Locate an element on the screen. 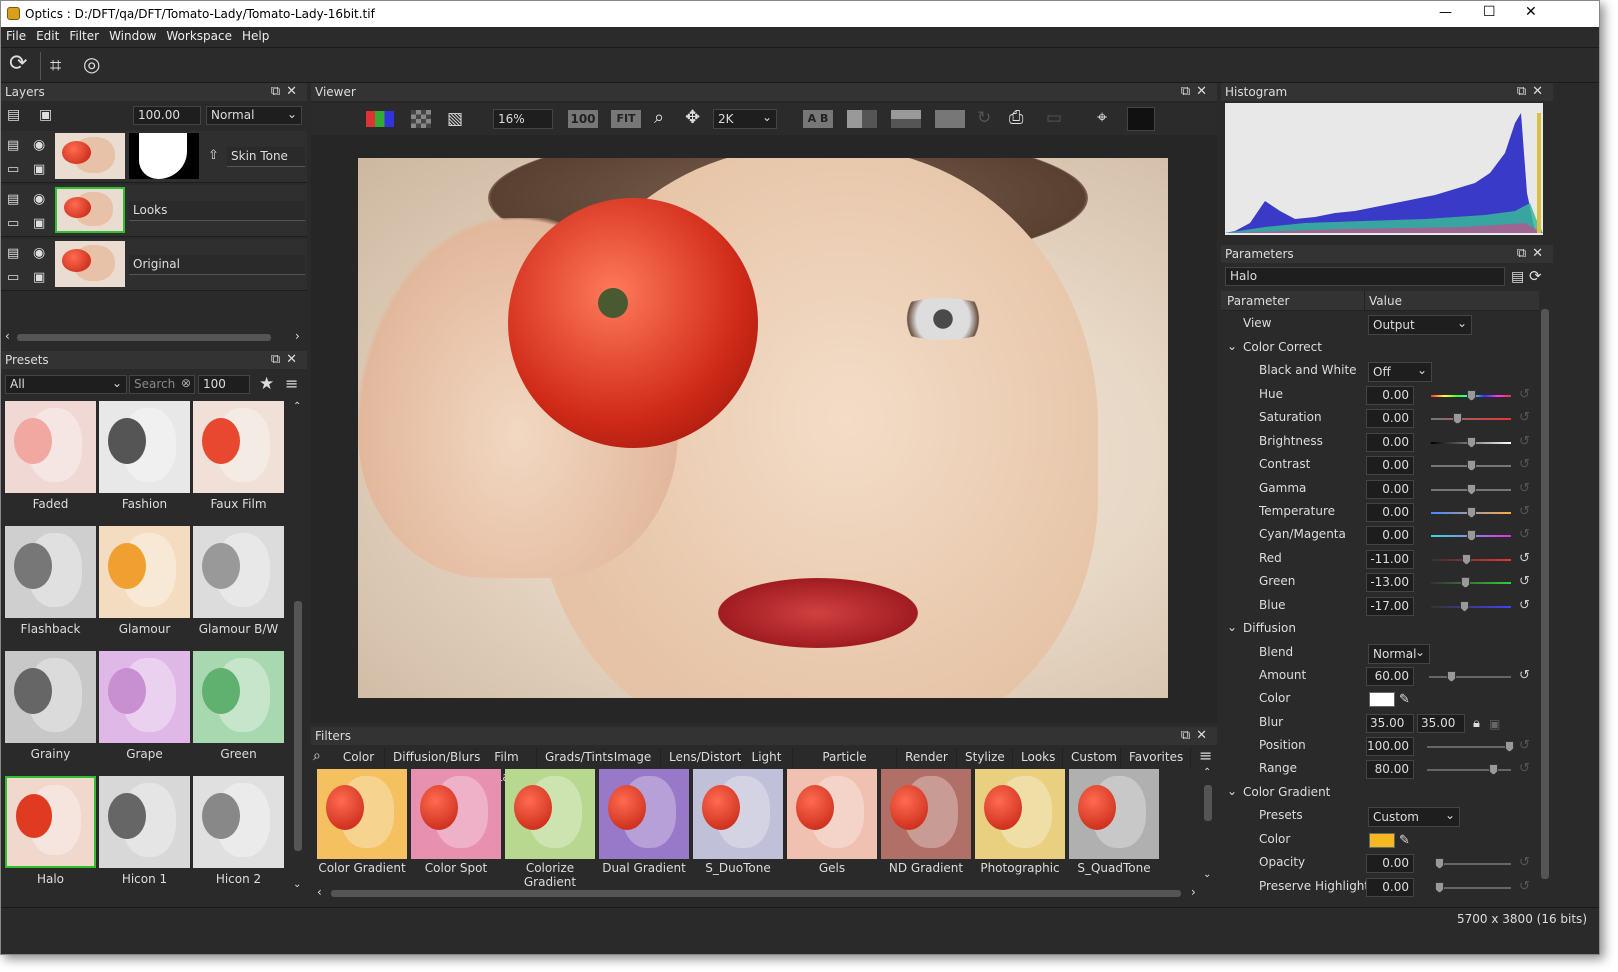 This screenshot has height=972, width=1618. blur-x-field: 35.00 is located at coordinates (1390, 723).